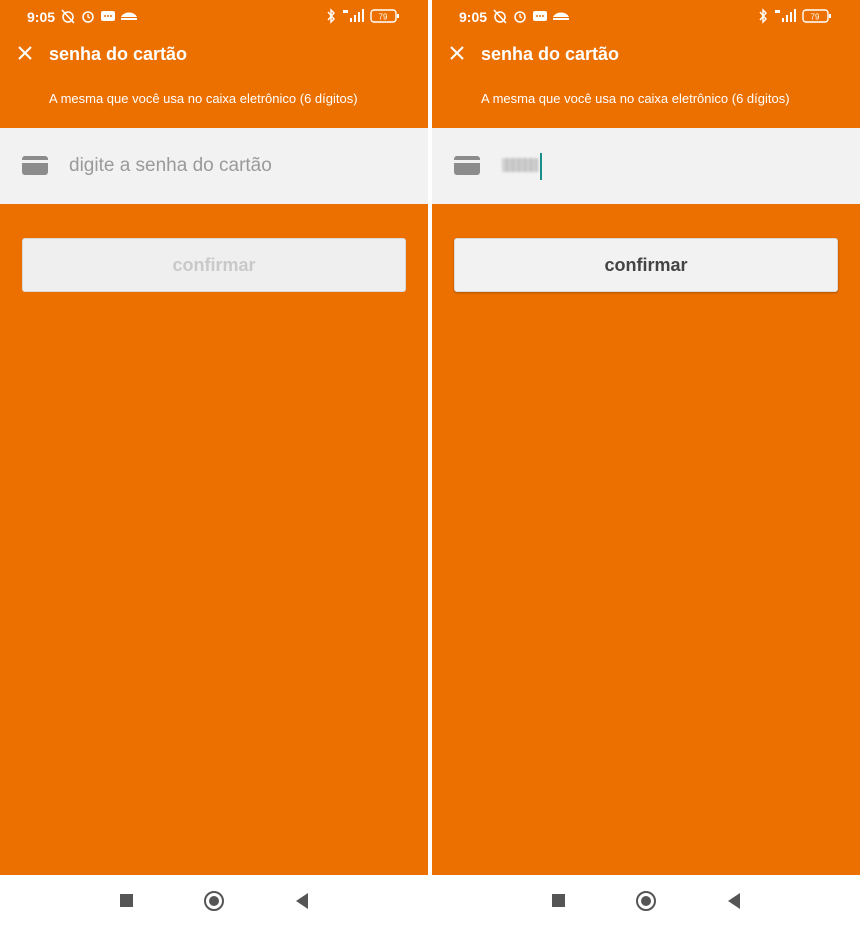 Image resolution: width=860 pixels, height=927 pixels. Describe the element at coordinates (234, 166) in the screenshot. I see `password-input` at that location.